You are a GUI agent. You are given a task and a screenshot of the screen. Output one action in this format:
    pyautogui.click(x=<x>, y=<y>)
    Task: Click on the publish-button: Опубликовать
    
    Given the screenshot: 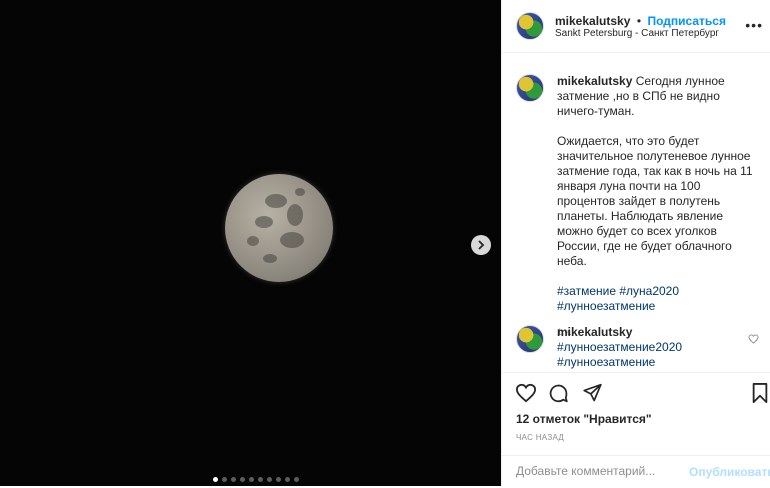 What is the action you would take?
    pyautogui.click(x=729, y=472)
    